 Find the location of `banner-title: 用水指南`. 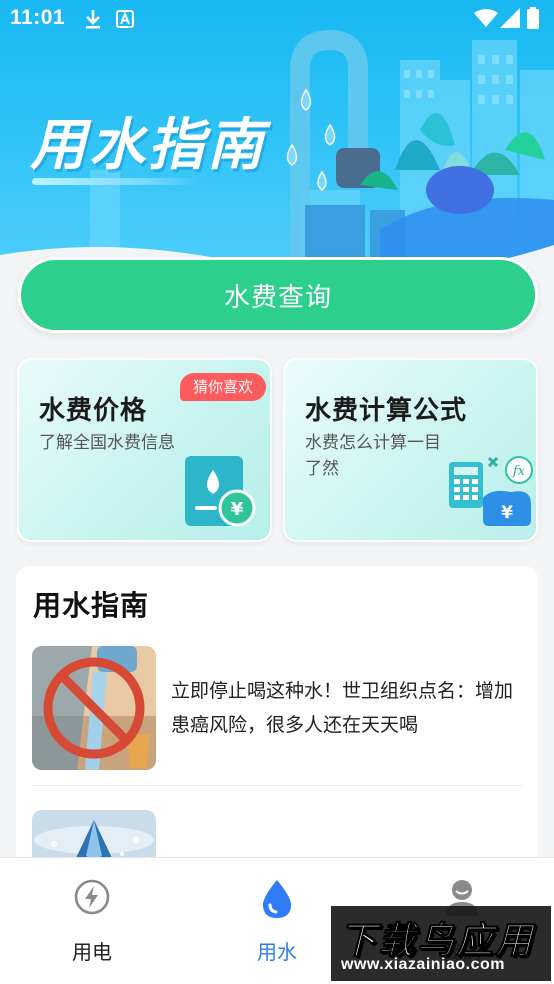

banner-title: 用水指南 is located at coordinates (148, 145).